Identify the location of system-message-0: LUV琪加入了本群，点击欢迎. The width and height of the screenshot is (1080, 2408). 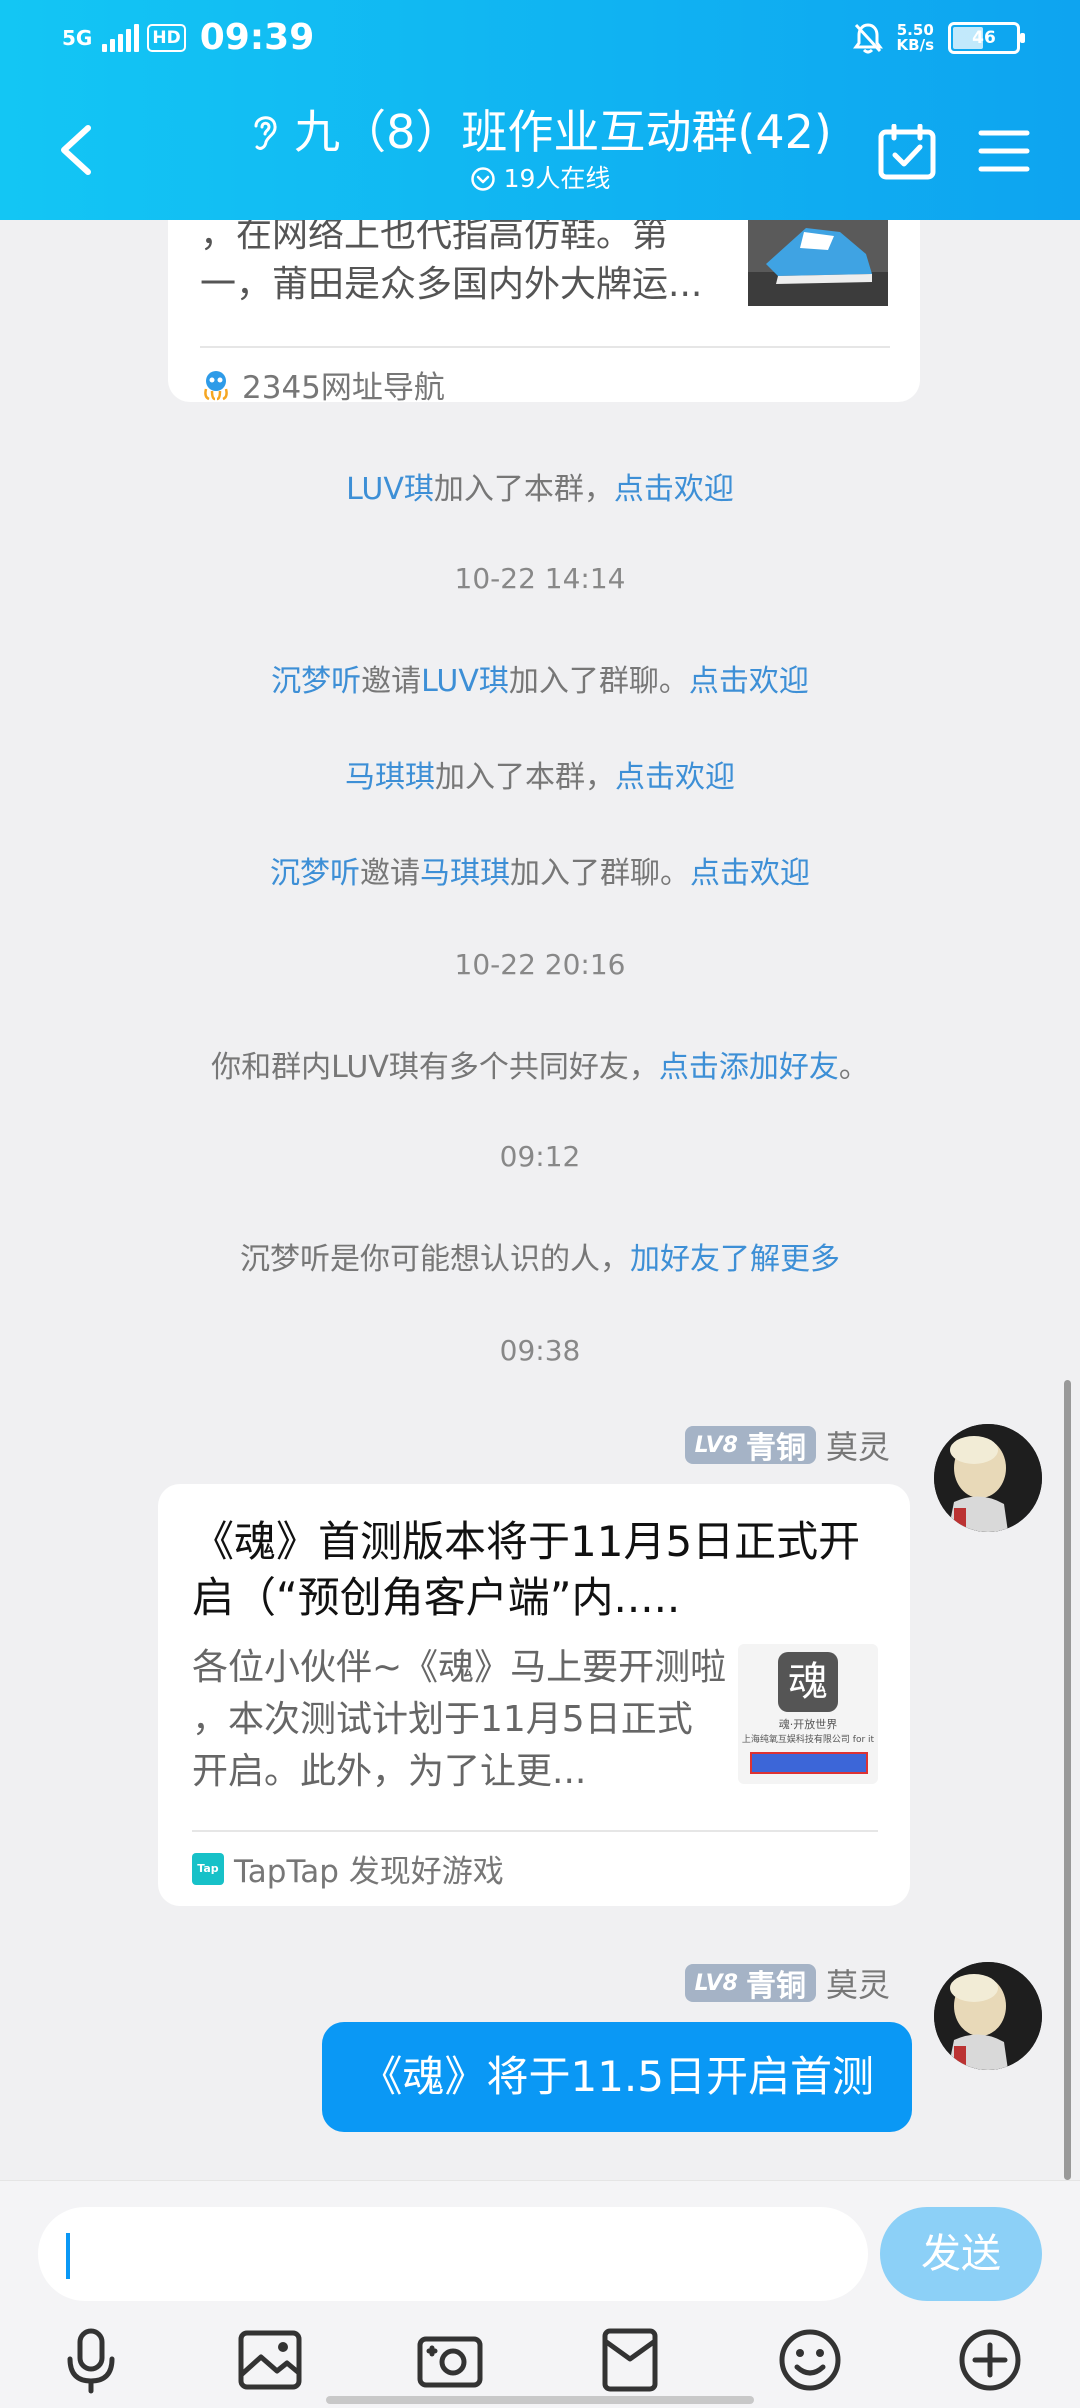
(540, 486).